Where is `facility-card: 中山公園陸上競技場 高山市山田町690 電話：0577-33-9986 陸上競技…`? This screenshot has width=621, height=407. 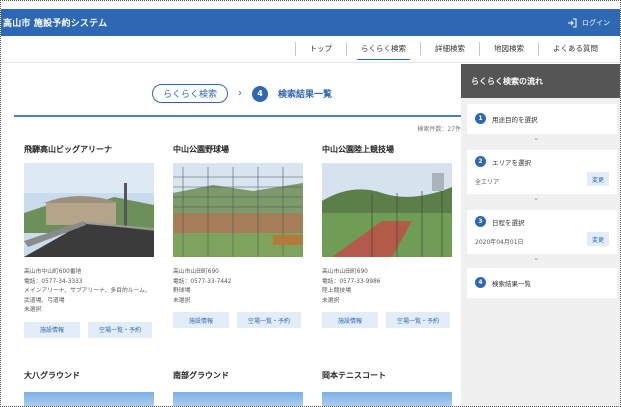
facility-card: 中山公園陸上競技場 高山市山田町690 電話：0577-33-9986 陸上競技… is located at coordinates (387, 236).